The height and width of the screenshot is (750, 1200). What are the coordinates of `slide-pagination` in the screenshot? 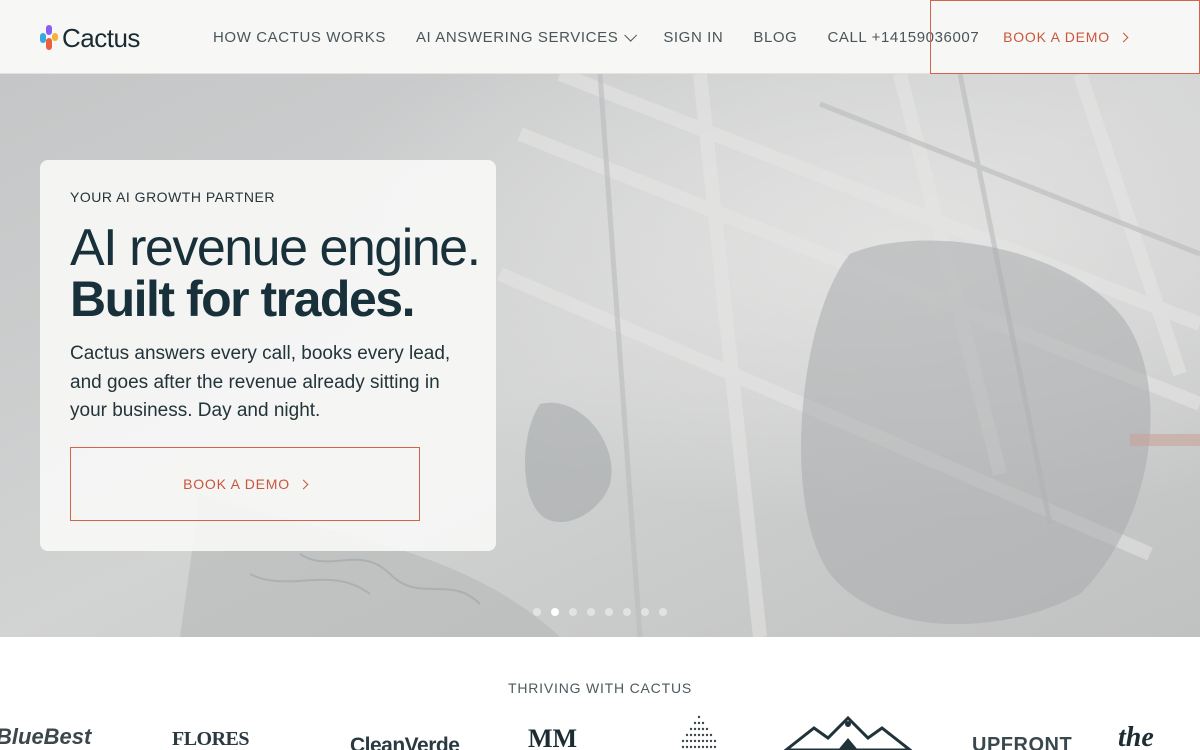 It's located at (605, 612).